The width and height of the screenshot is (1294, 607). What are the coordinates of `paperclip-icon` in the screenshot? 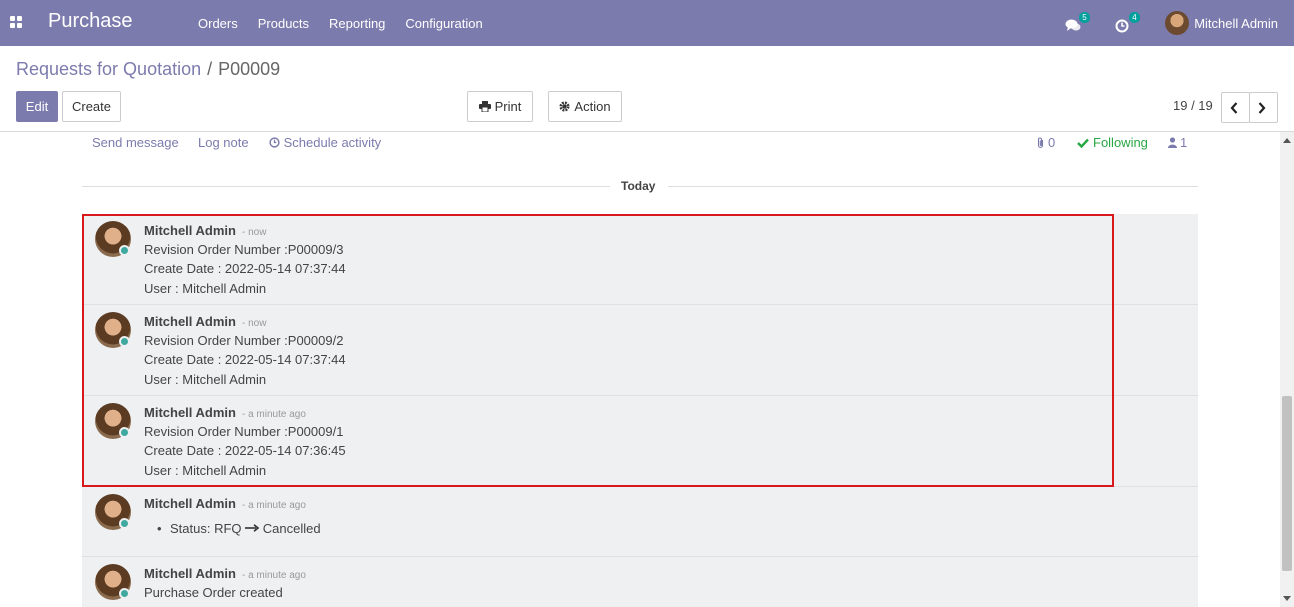 It's located at (1040, 142).